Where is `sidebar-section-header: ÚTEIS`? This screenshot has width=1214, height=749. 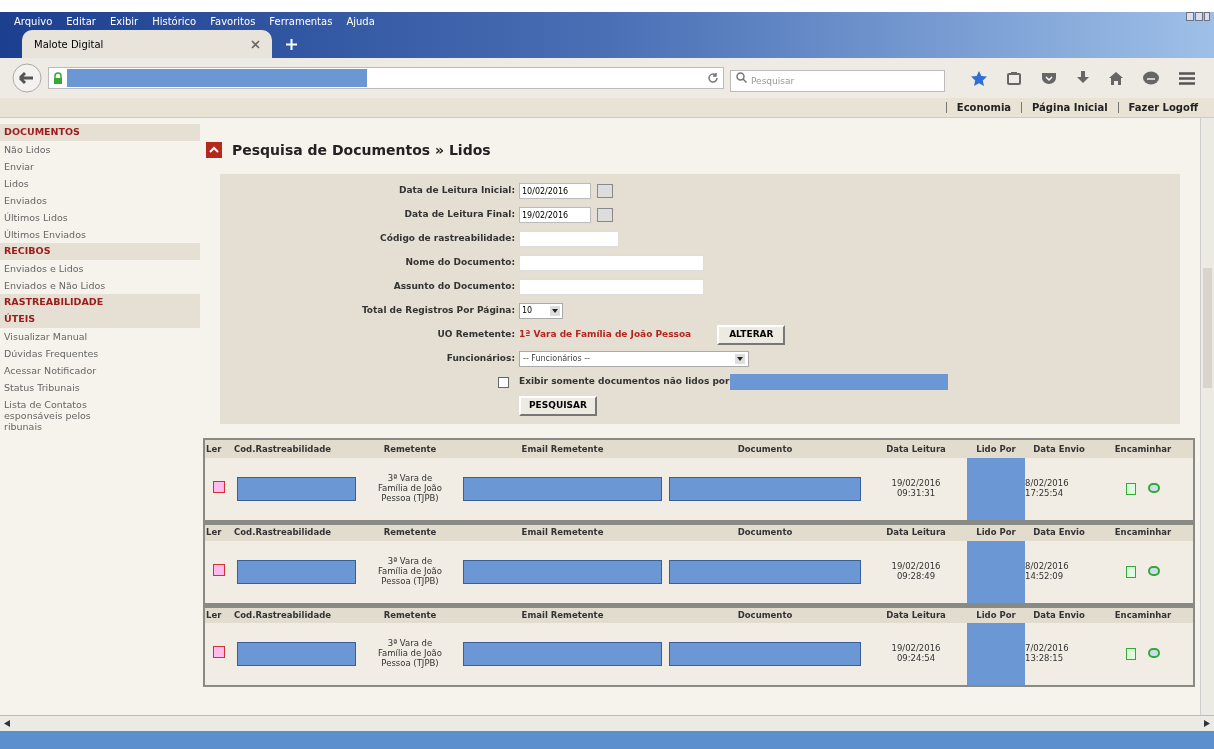 sidebar-section-header: ÚTEIS is located at coordinates (100, 319).